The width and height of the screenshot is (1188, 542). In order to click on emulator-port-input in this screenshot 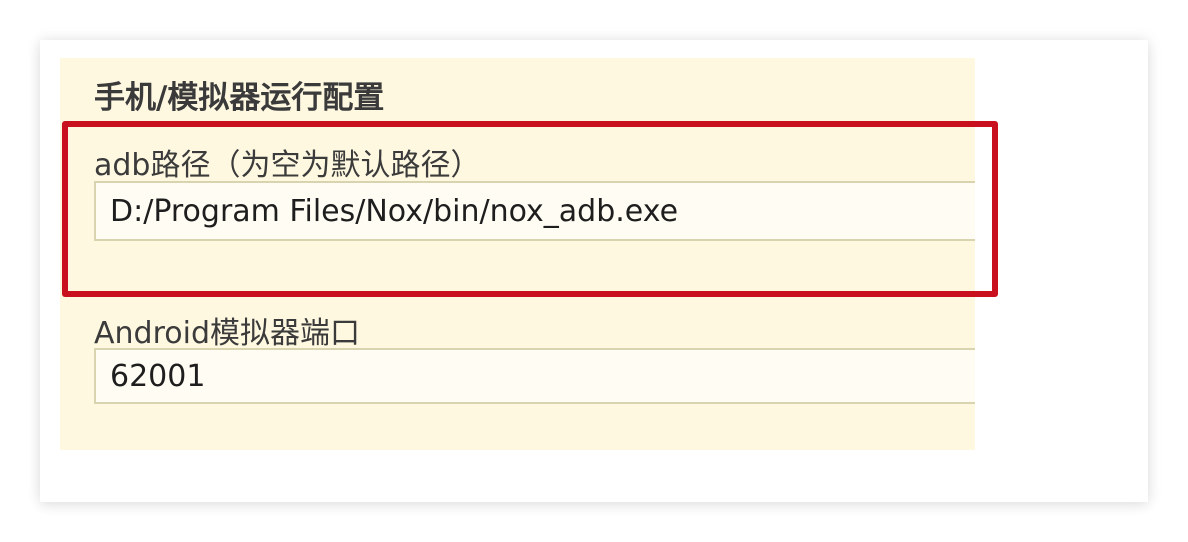, I will do `click(534, 376)`.